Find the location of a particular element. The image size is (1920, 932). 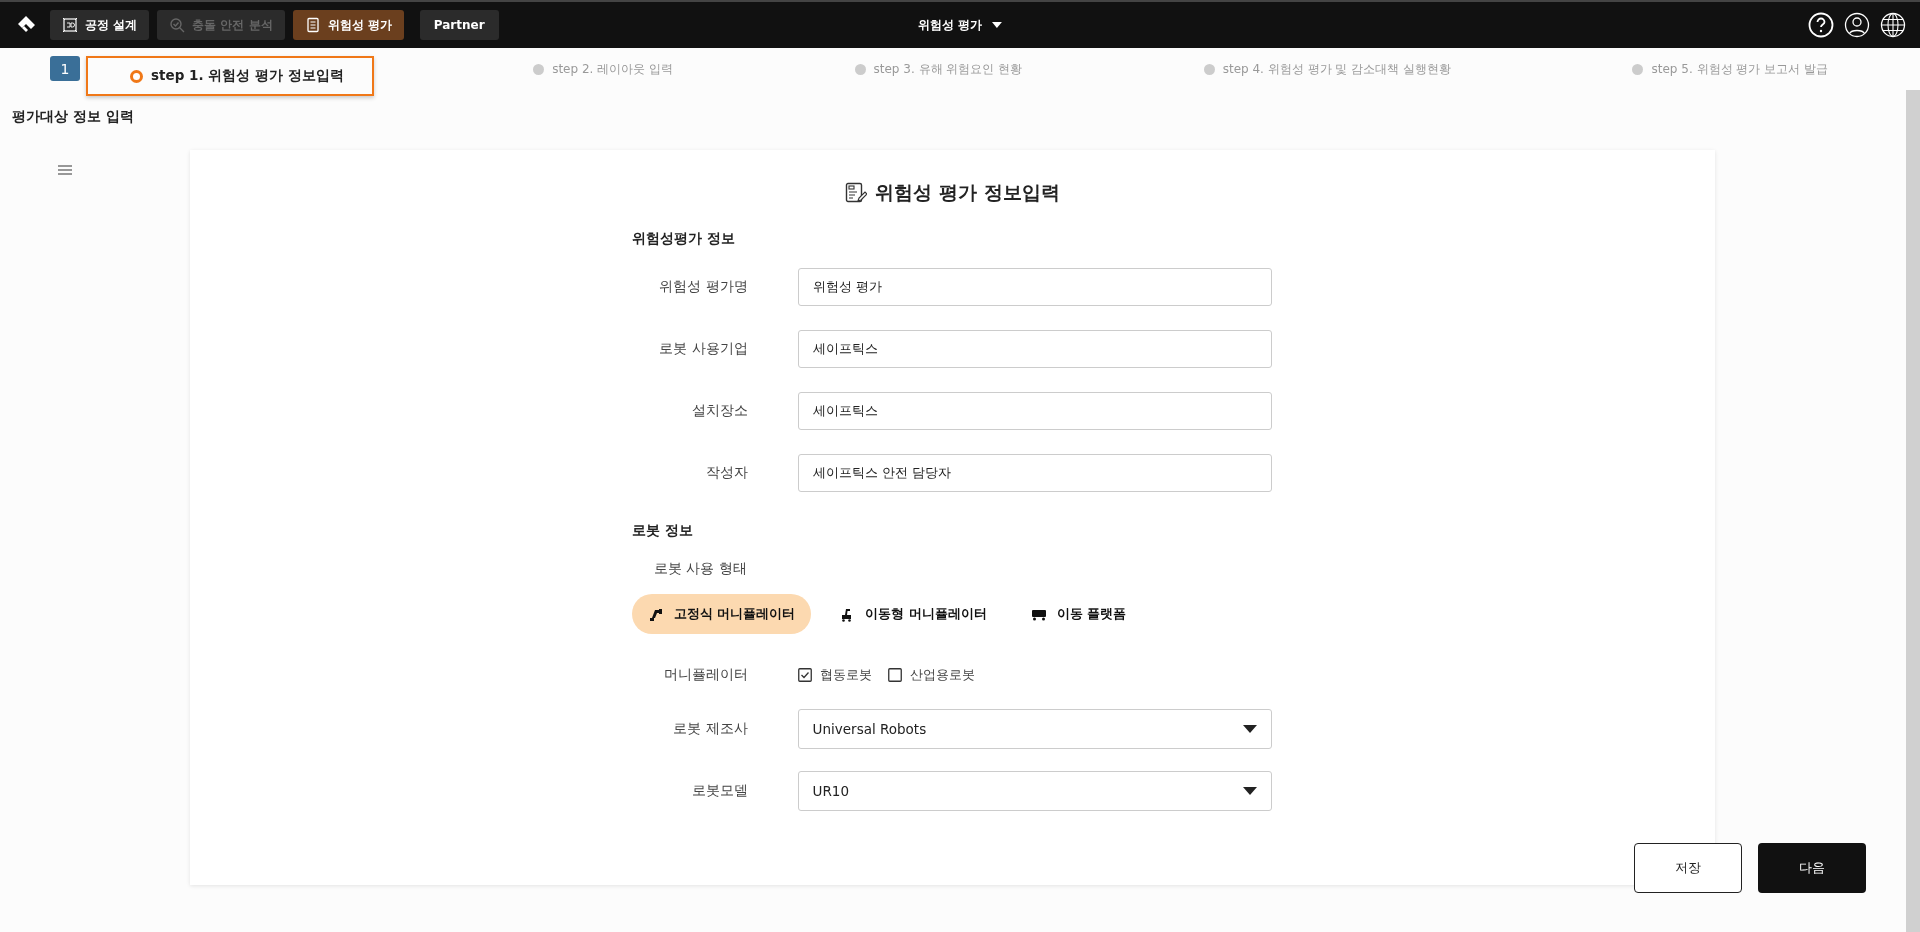

nav-tab: Partner is located at coordinates (459, 25).